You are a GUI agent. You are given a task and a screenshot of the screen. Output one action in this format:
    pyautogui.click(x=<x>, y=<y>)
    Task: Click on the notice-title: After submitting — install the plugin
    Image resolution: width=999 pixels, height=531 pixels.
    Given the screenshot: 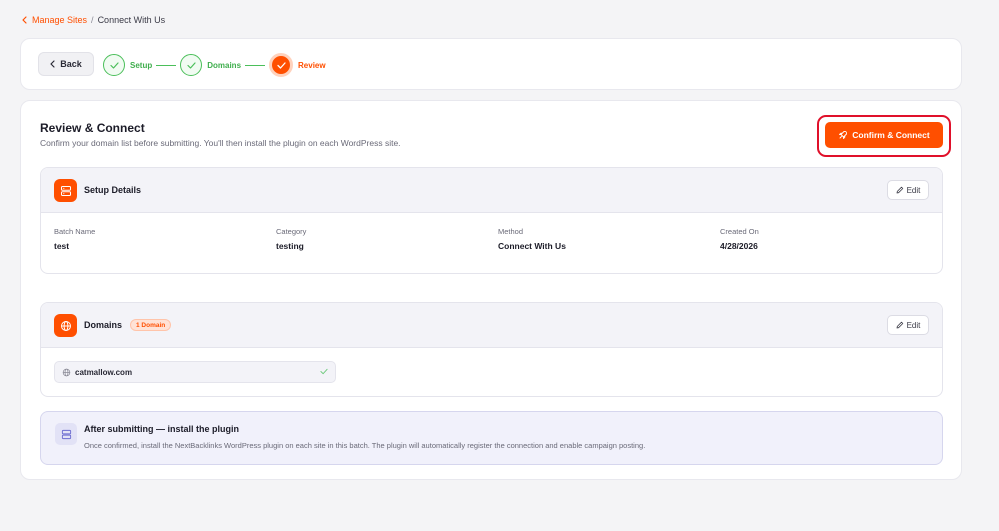 What is the action you would take?
    pyautogui.click(x=161, y=429)
    